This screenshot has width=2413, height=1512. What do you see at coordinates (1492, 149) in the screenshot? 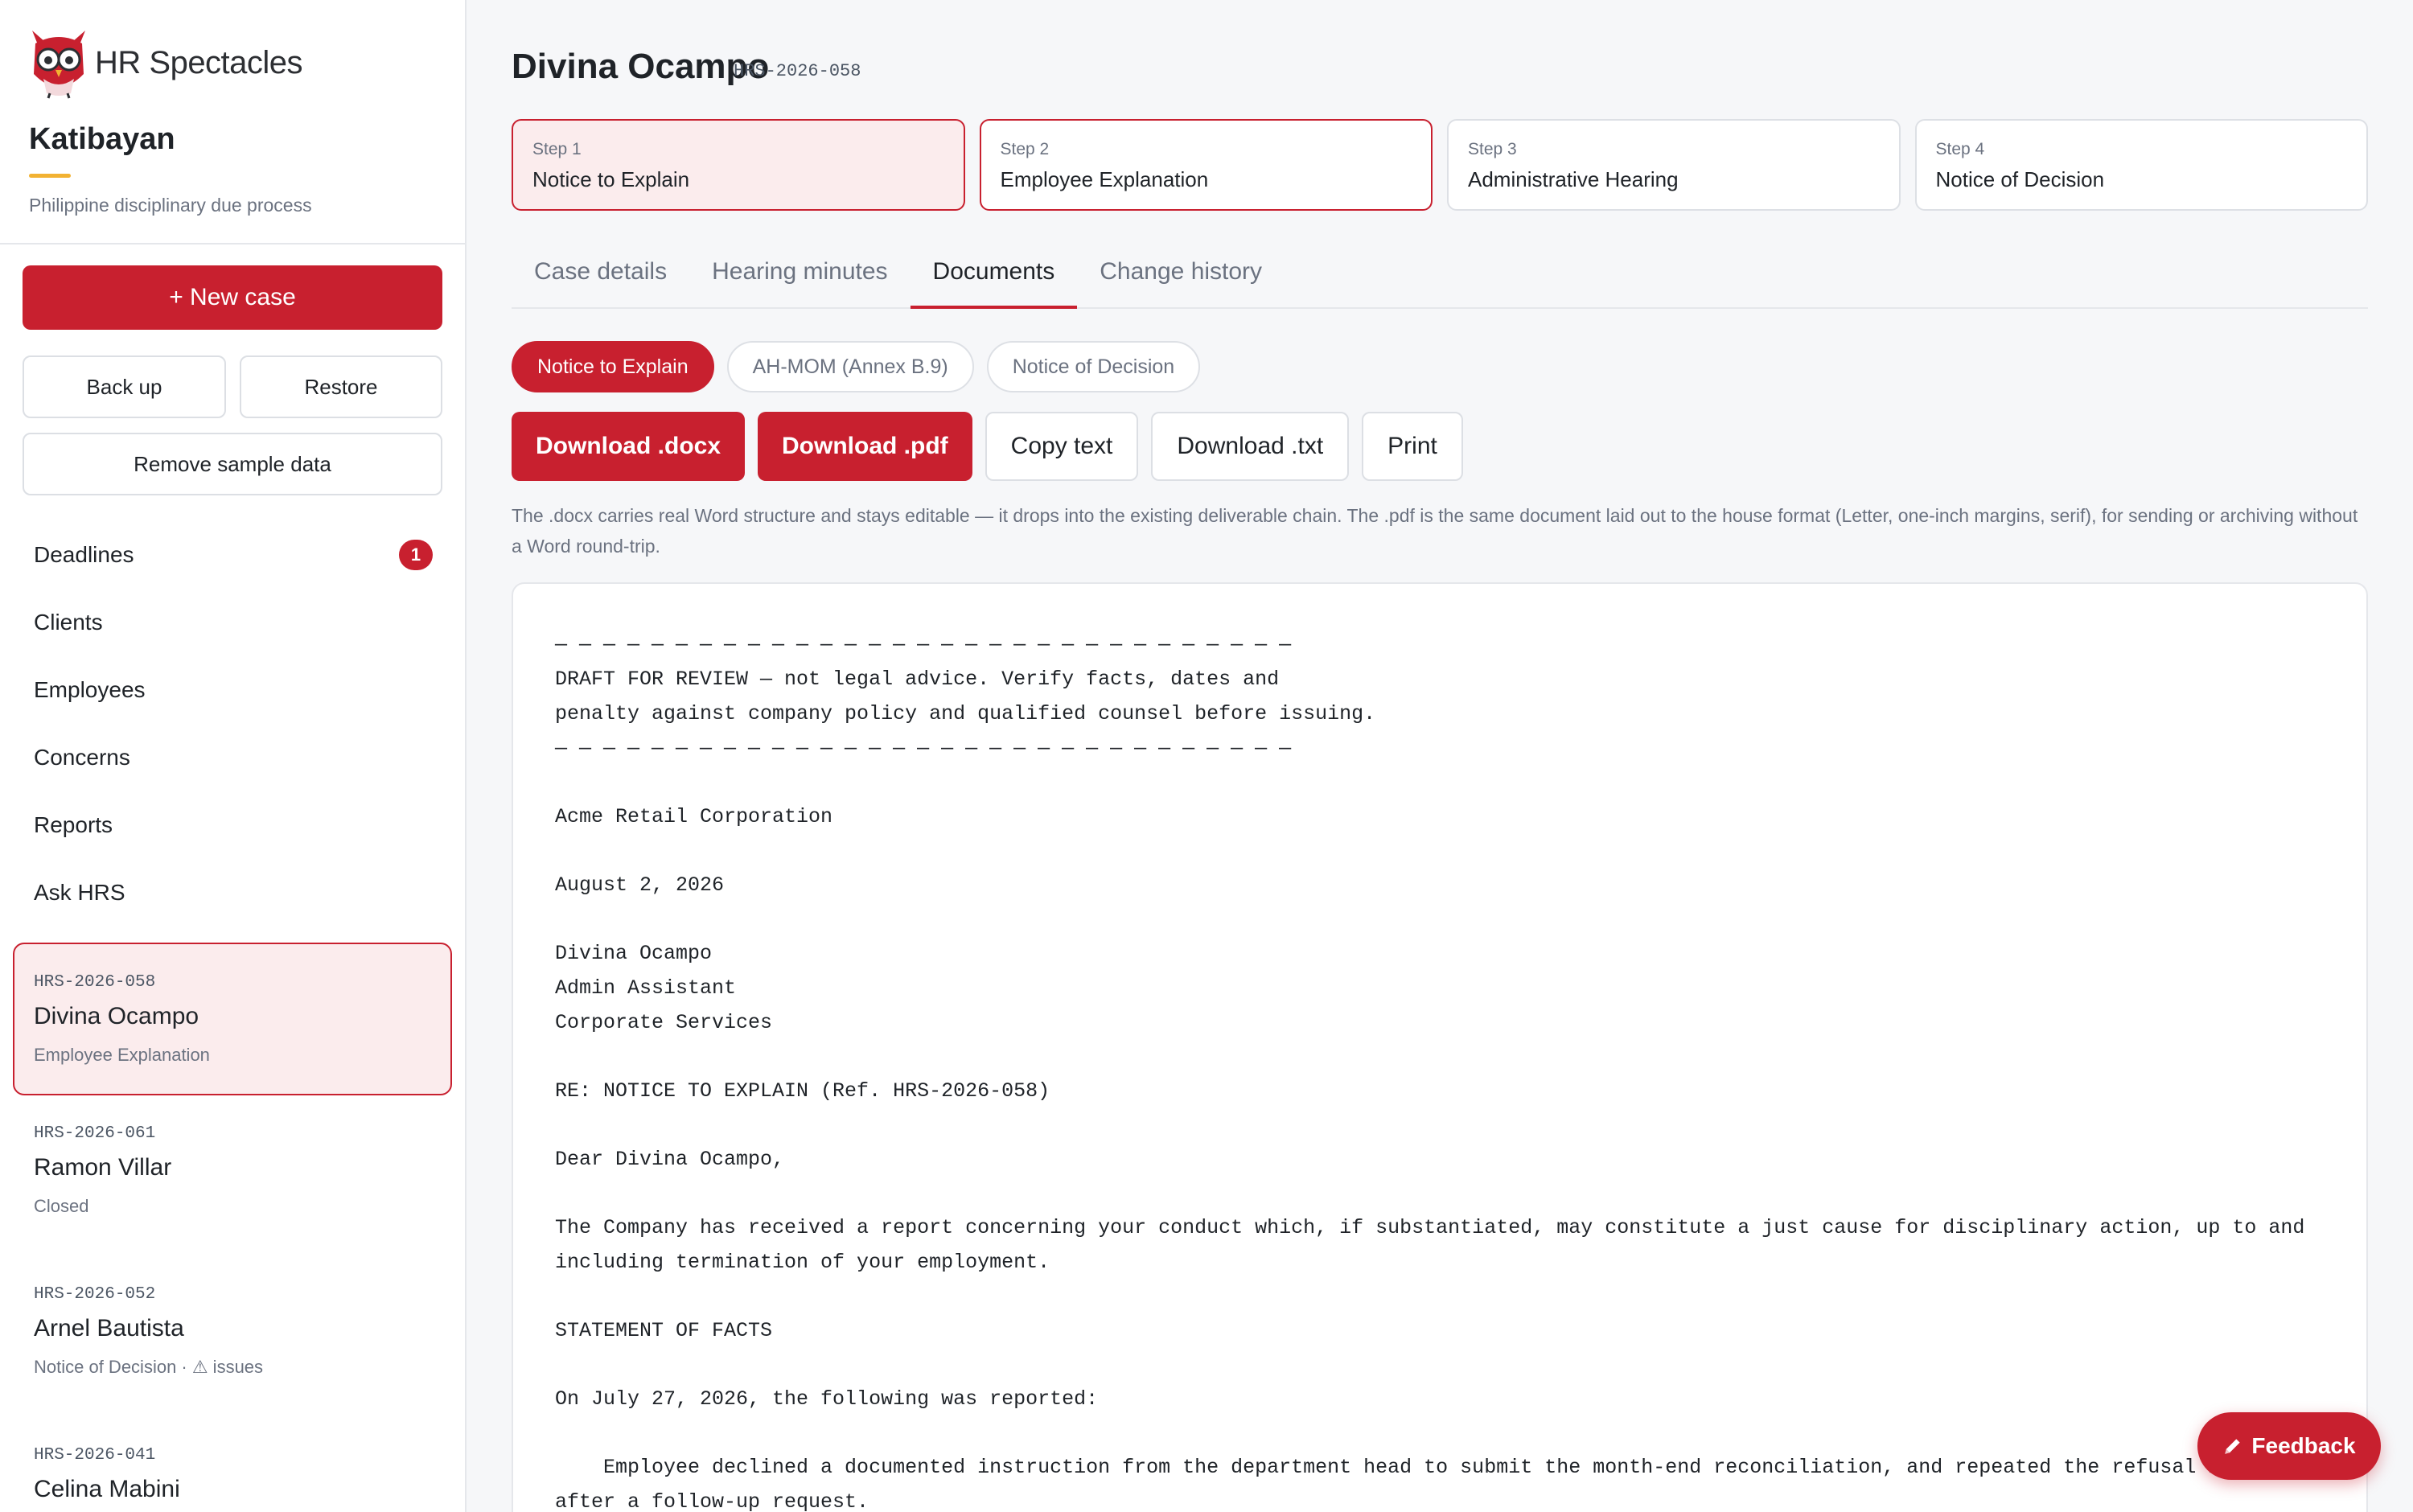
I see `step-number: Step 3` at bounding box center [1492, 149].